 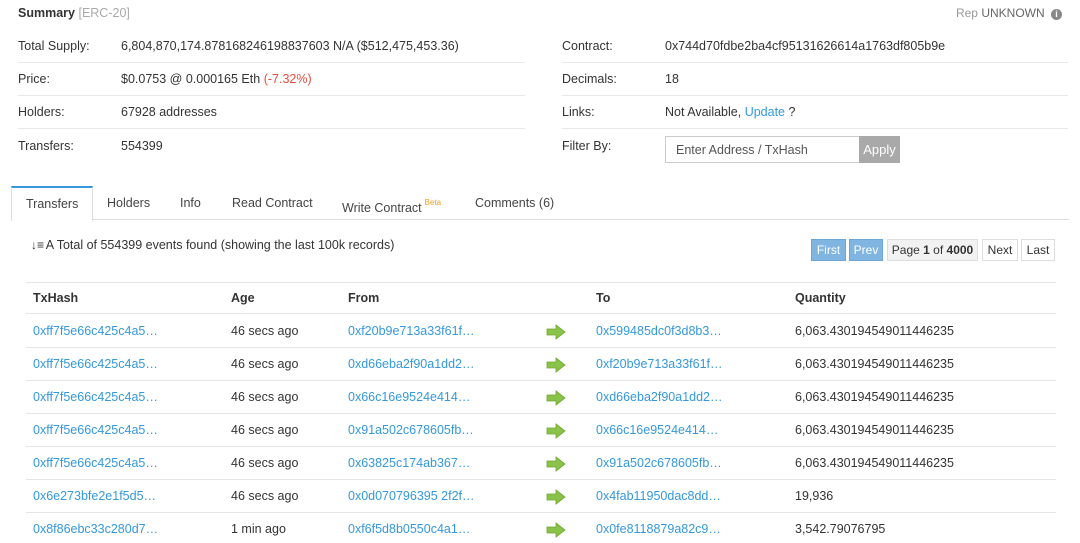 What do you see at coordinates (905, 250) in the screenshot?
I see `page-prefix: Page` at bounding box center [905, 250].